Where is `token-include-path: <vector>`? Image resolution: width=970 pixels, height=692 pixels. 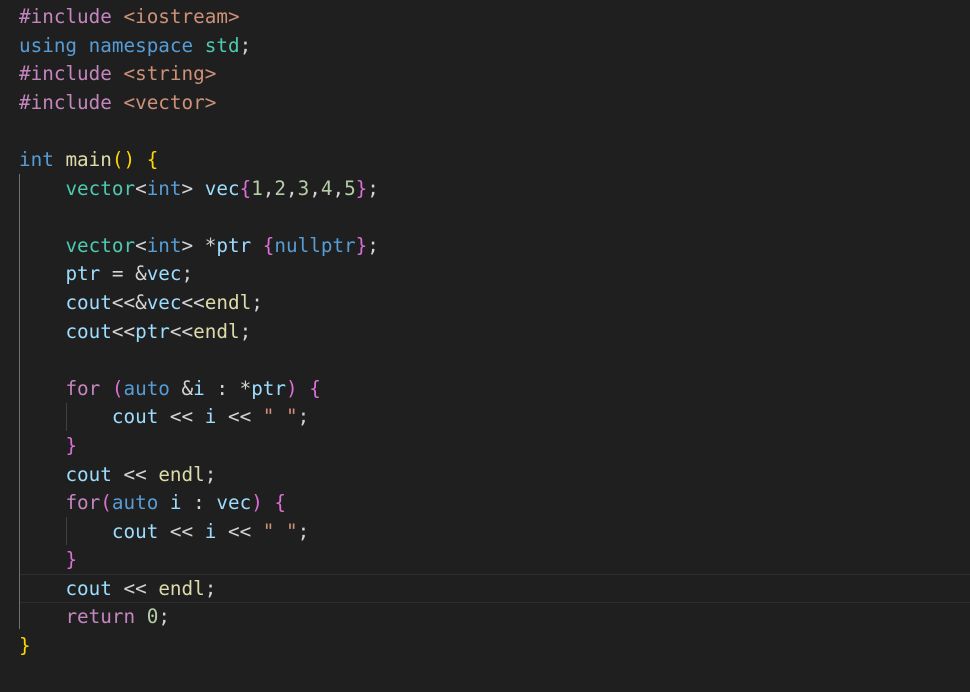 token-include-path: <vector> is located at coordinates (170, 102).